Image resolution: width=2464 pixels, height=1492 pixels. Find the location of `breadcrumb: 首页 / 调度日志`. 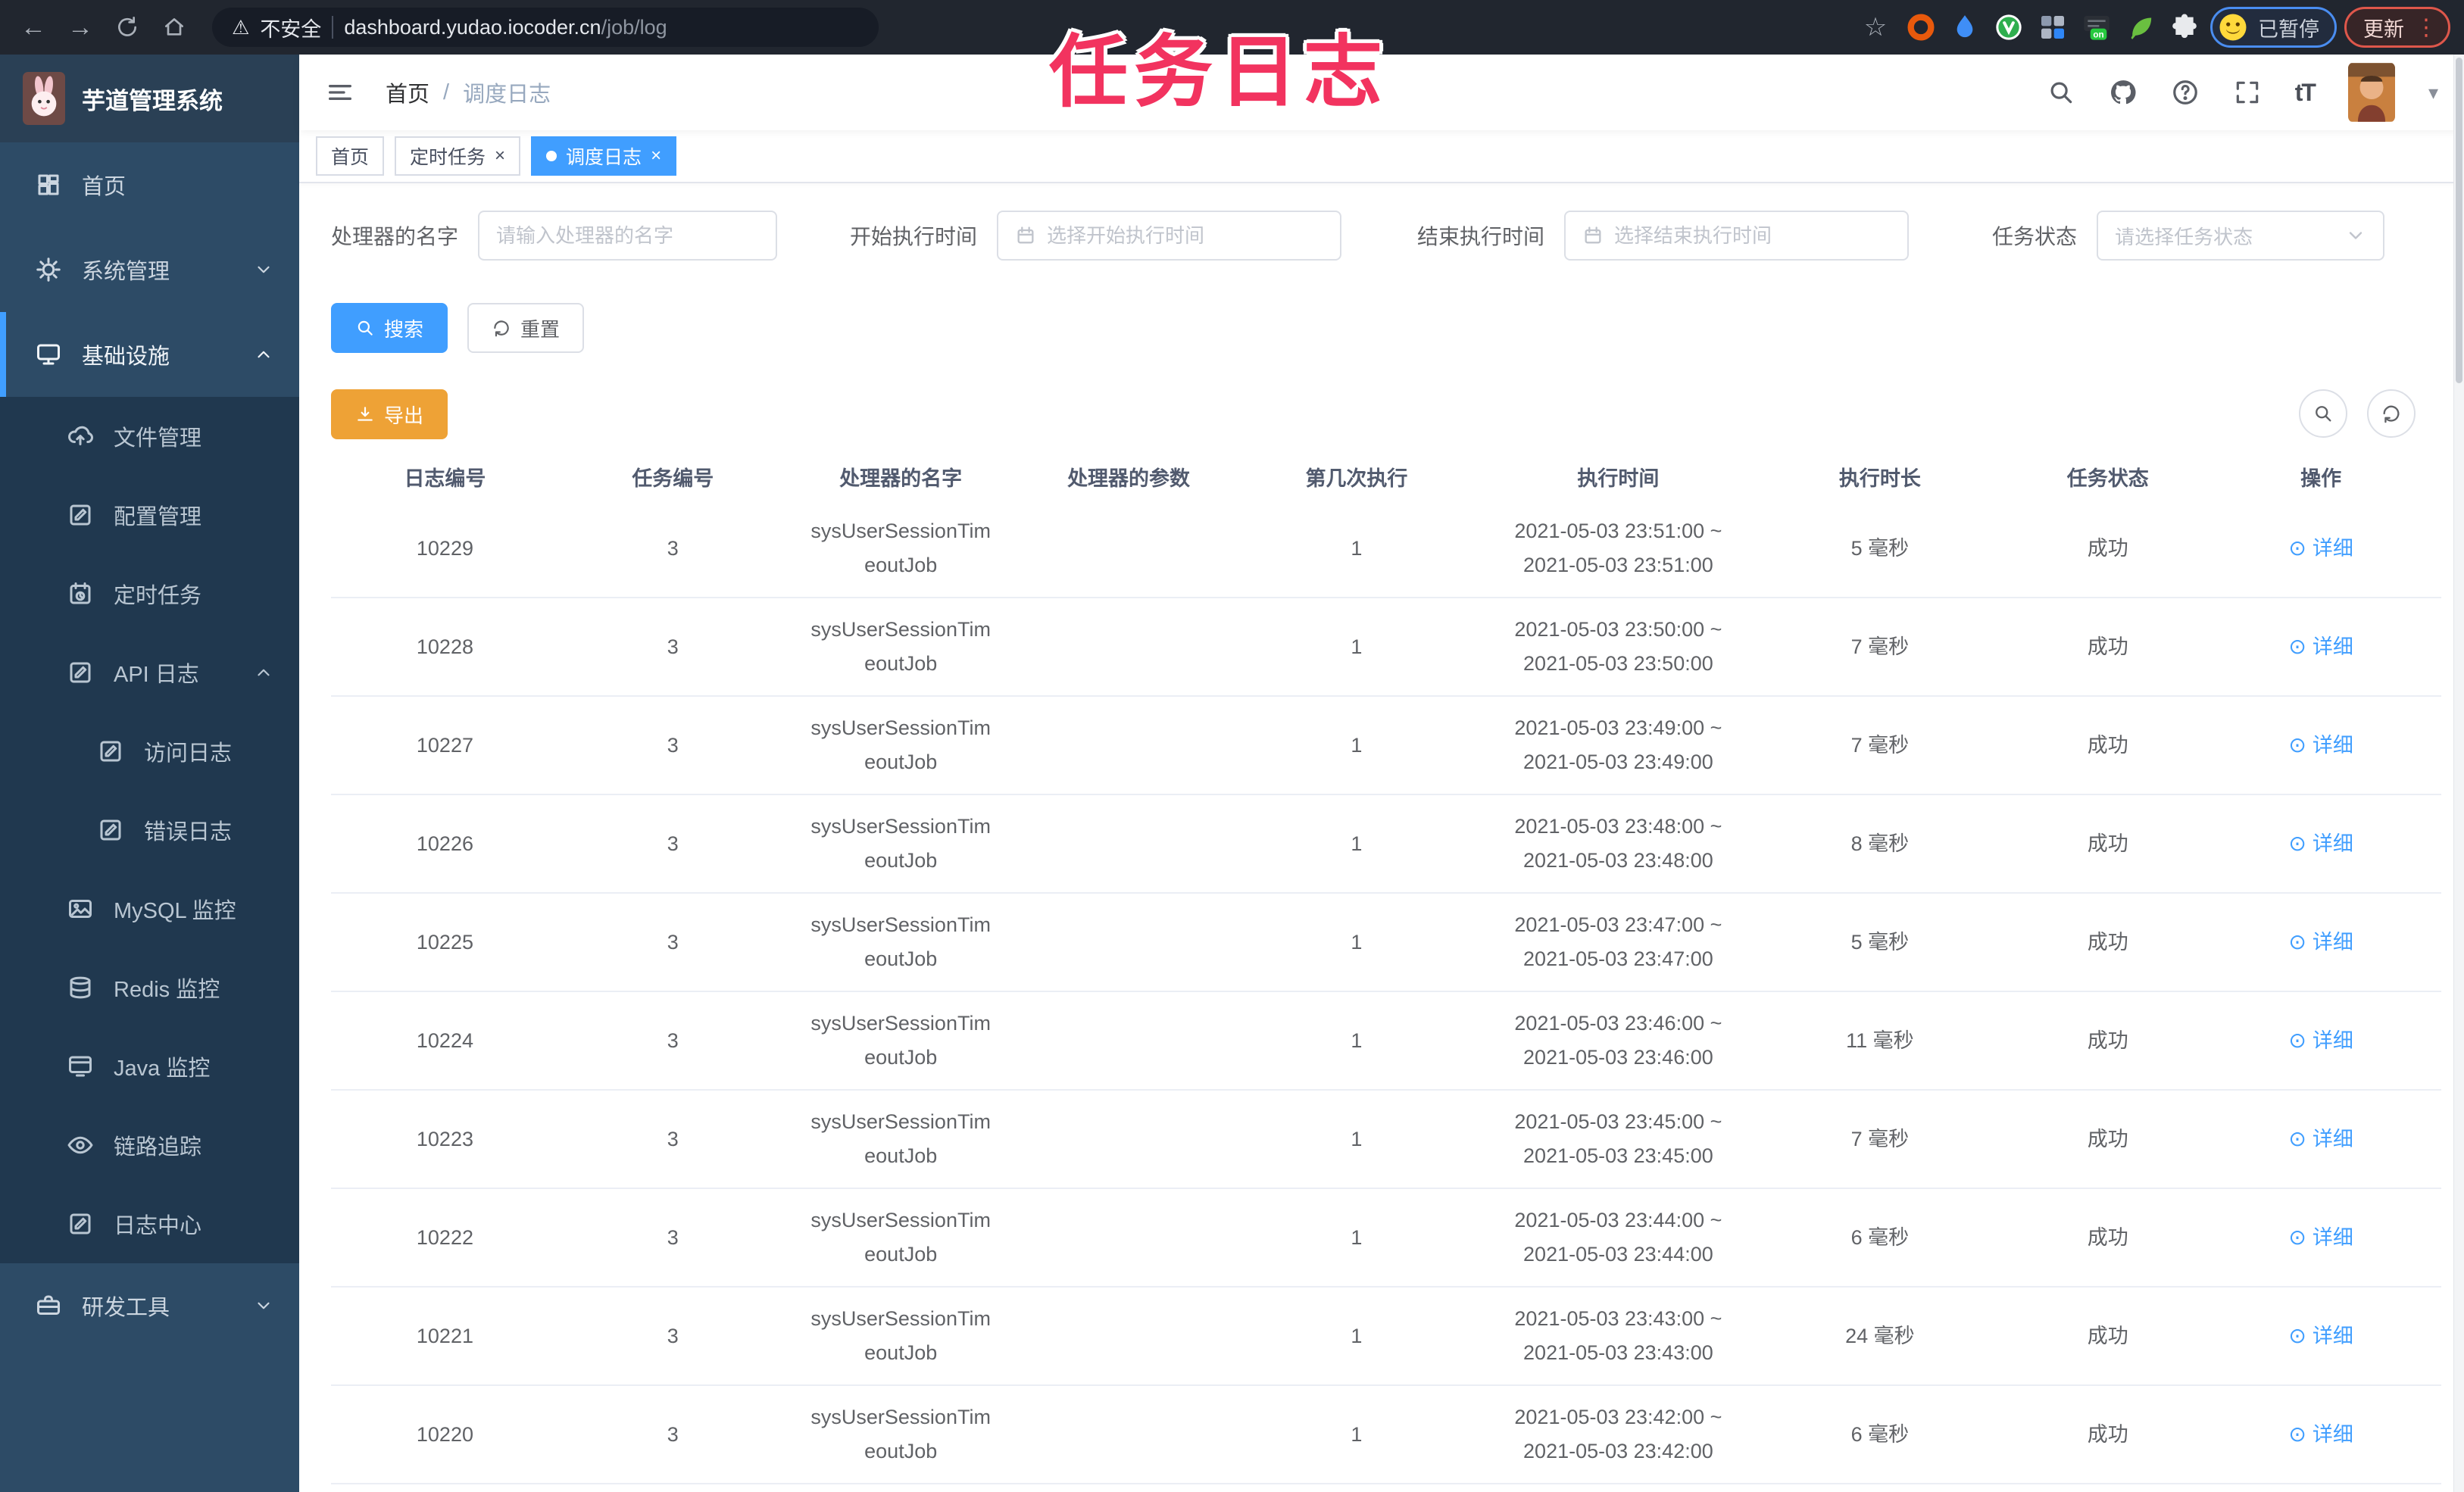

breadcrumb: 首页 / 调度日志 is located at coordinates (468, 92).